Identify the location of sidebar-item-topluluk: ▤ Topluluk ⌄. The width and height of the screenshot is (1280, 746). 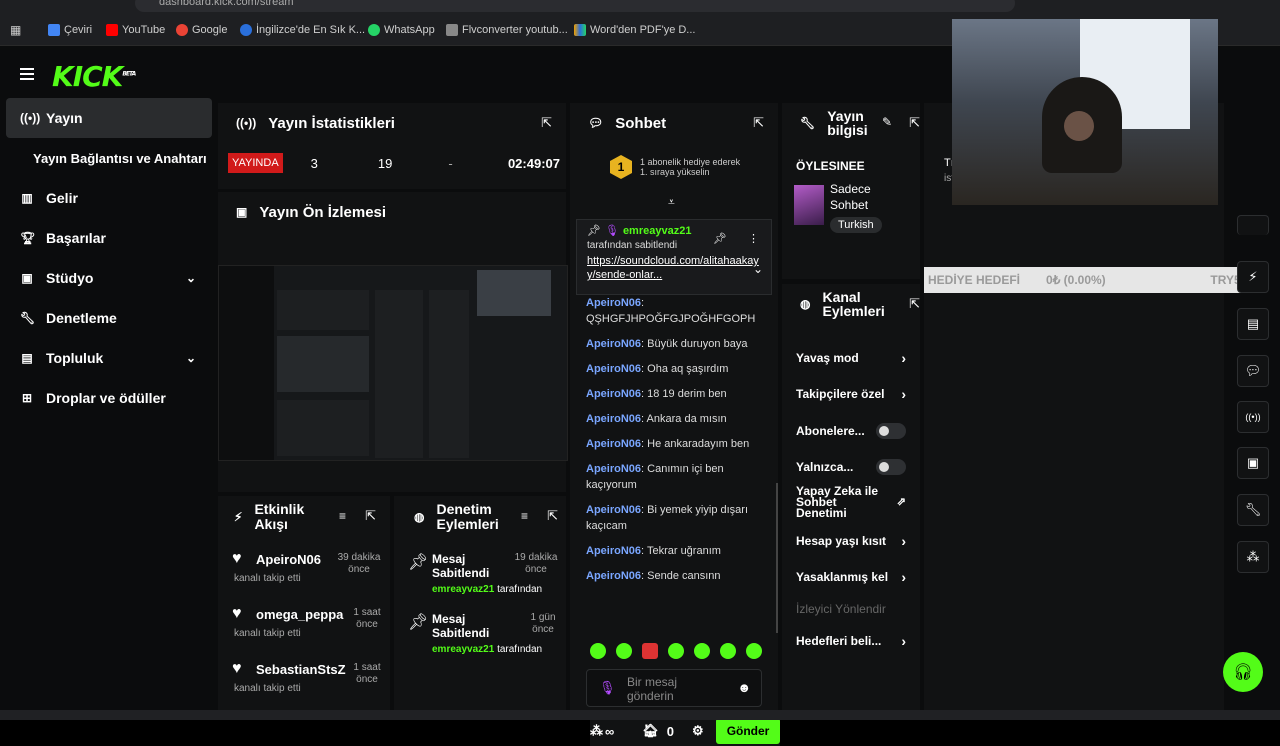
(109, 358).